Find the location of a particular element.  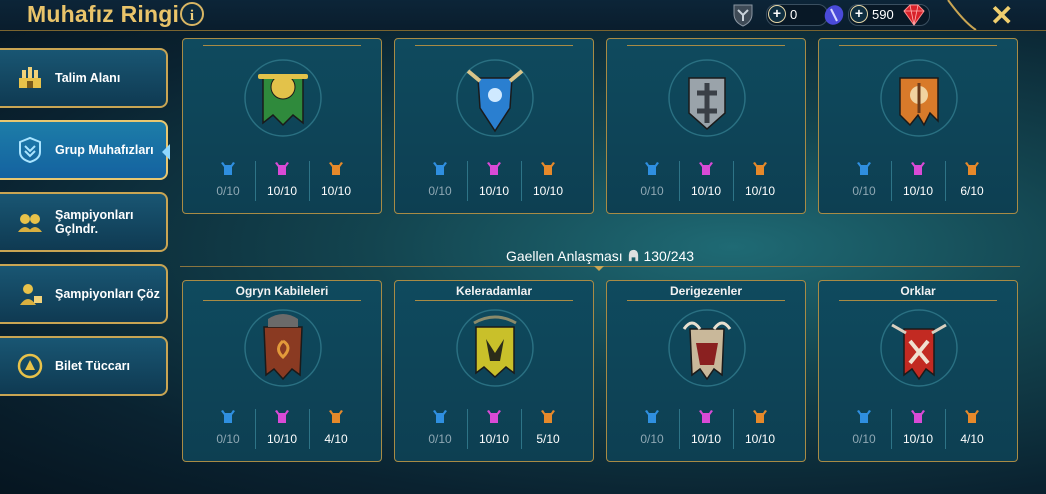

faction-card-skinwalkers: Derigezenler 0/10 10/10 10/10 is located at coordinates (706, 371).